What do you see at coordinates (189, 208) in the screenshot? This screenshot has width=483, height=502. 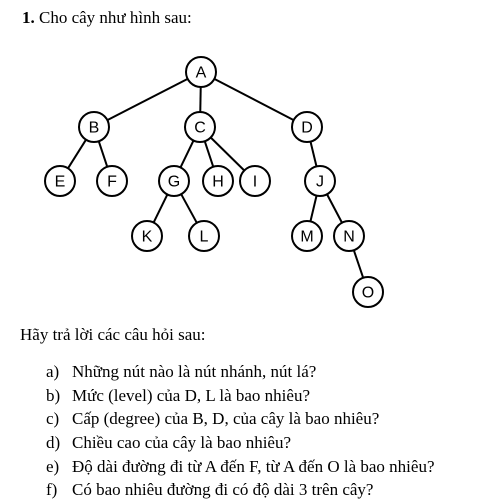 I see `edge-g-l` at bounding box center [189, 208].